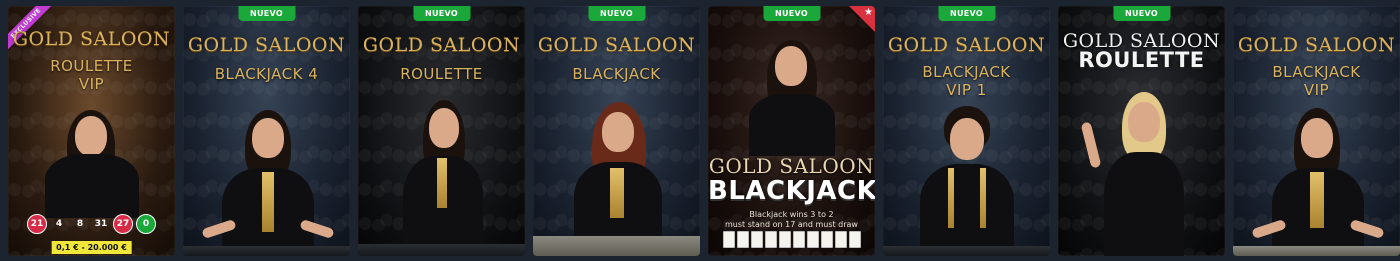 Image resolution: width=1400 pixels, height=261 pixels. What do you see at coordinates (80, 224) in the screenshot?
I see `roulette-number: 8` at bounding box center [80, 224].